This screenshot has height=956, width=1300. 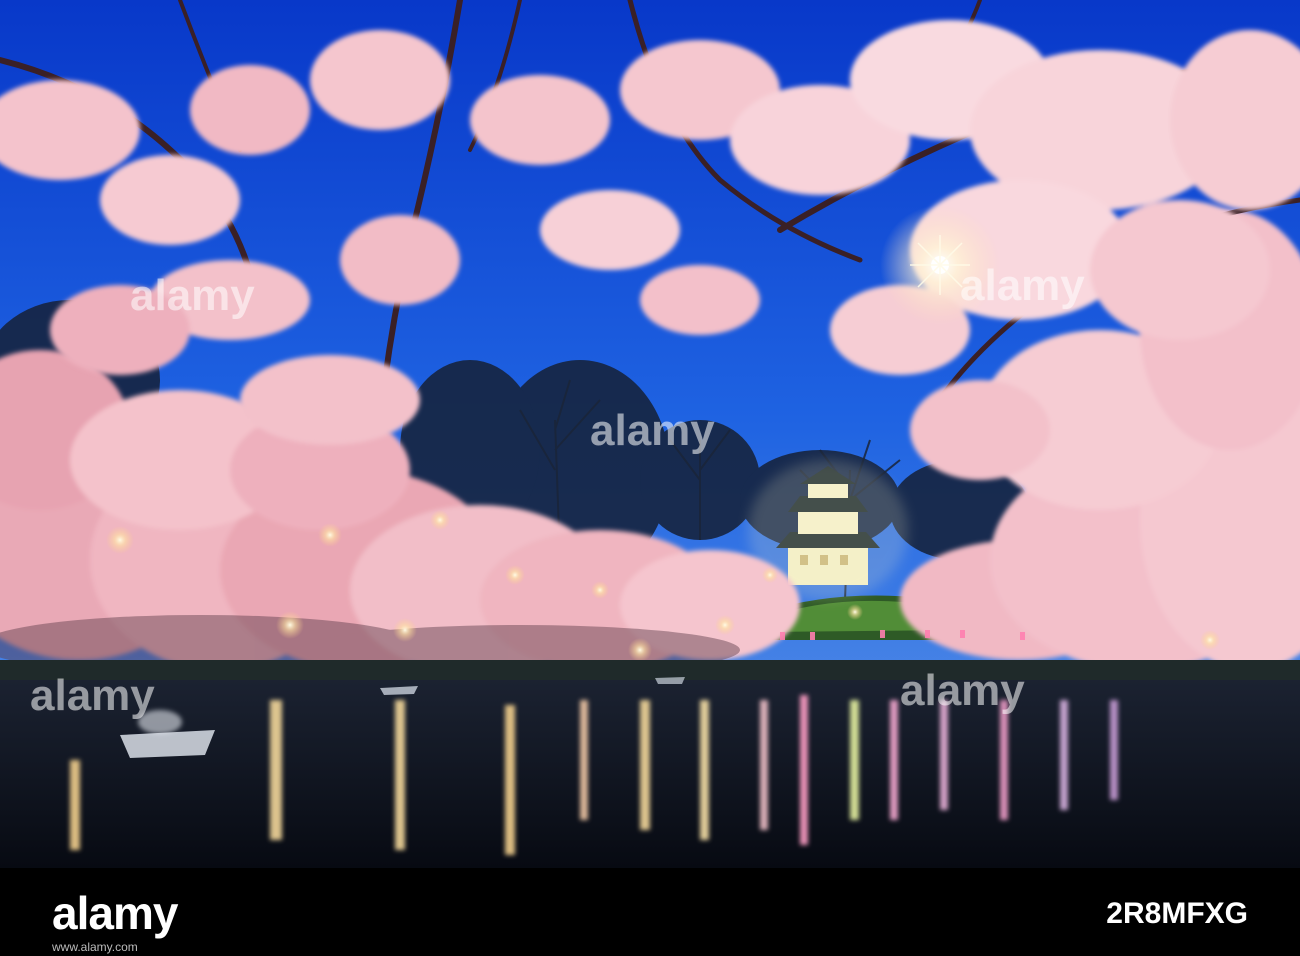 I want to click on site-url: www.alamy.com, so click(x=95, y=947).